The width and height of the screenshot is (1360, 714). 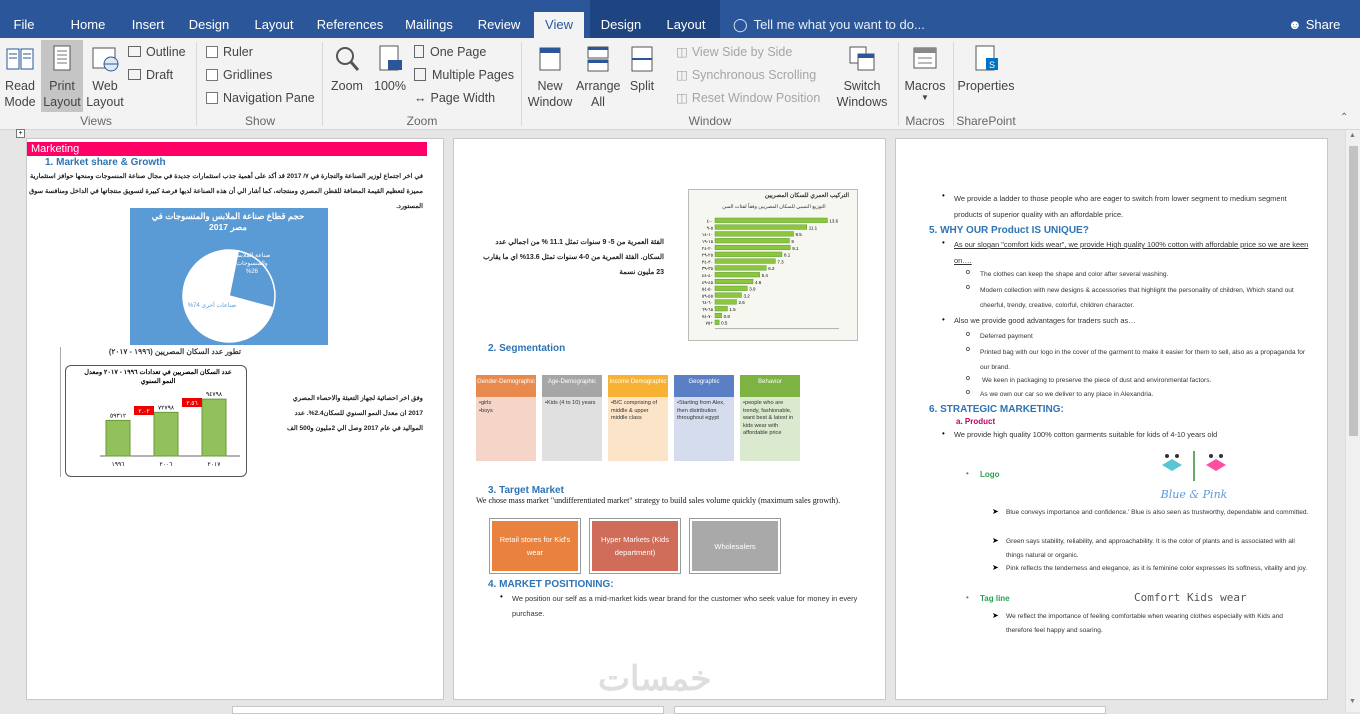 I want to click on tab-layout: Layout, so click(x=274, y=25).